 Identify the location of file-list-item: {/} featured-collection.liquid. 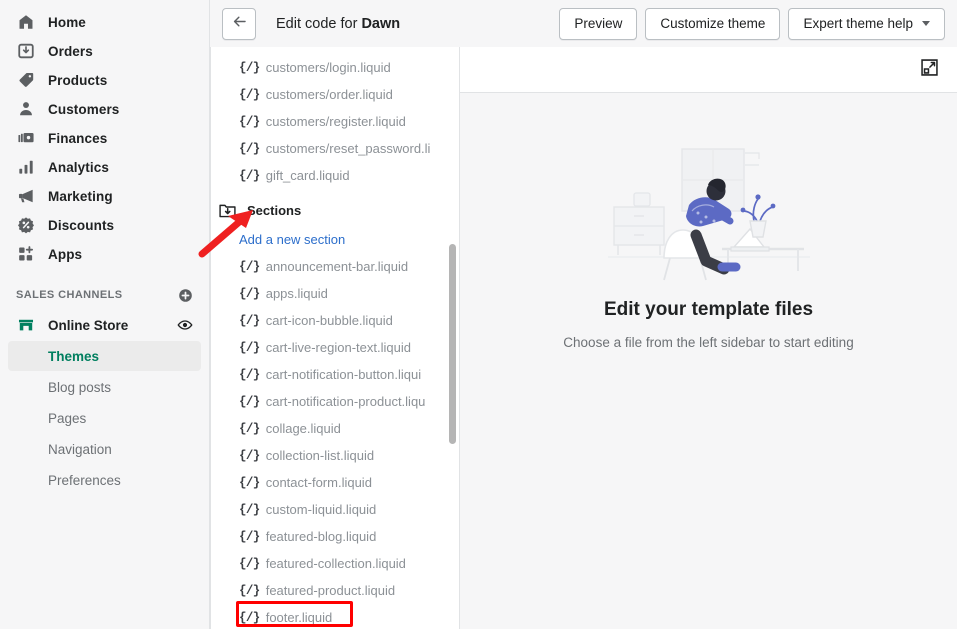
(335, 563).